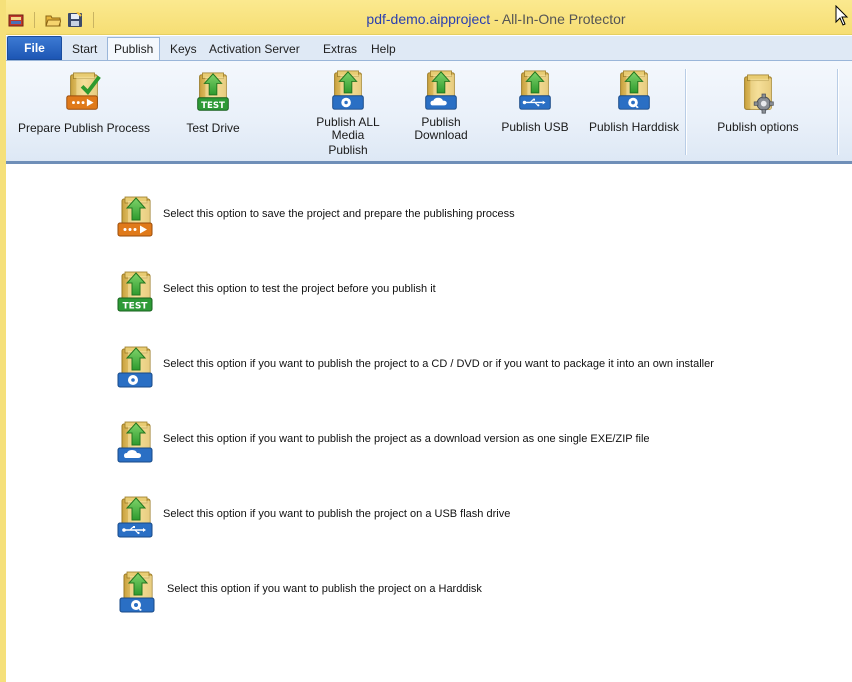  I want to click on publish-options-gear-icon, so click(758, 95).